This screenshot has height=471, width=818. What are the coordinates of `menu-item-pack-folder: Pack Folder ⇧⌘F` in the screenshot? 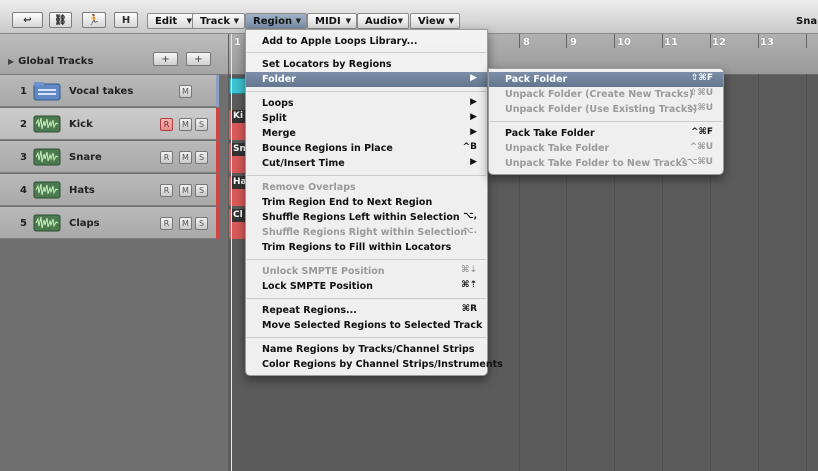 It's located at (606, 79).